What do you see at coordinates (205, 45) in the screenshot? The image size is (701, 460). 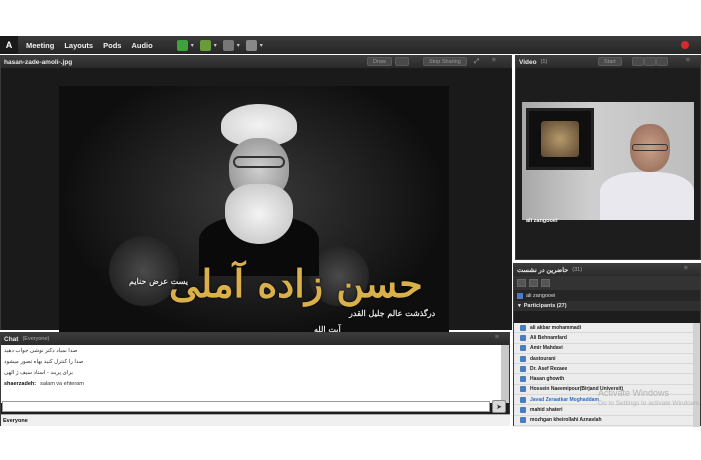 I see `microphone-icon` at bounding box center [205, 45].